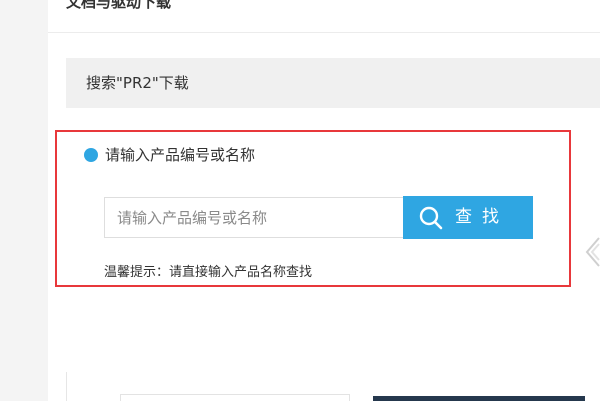 The height and width of the screenshot is (401, 600). What do you see at coordinates (479, 398) in the screenshot?
I see `product-card-image` at bounding box center [479, 398].